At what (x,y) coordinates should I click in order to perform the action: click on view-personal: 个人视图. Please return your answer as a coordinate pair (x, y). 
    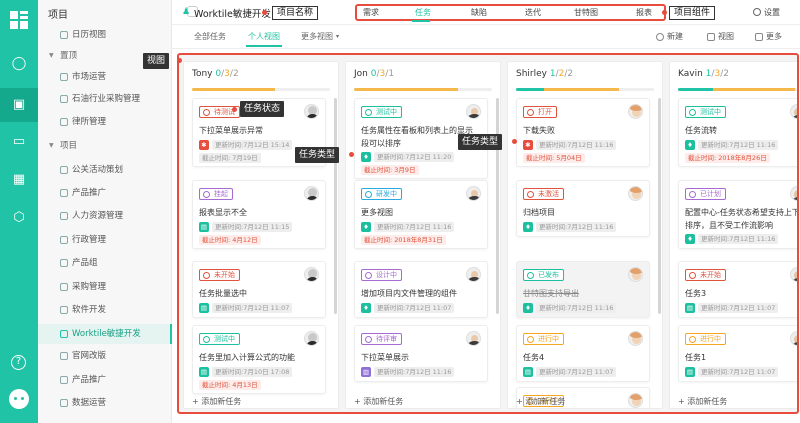
    Looking at the image, I should click on (264, 36).